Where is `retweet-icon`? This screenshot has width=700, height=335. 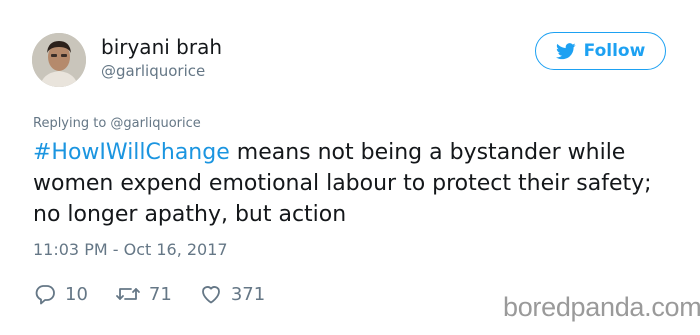
retweet-icon is located at coordinates (128, 294).